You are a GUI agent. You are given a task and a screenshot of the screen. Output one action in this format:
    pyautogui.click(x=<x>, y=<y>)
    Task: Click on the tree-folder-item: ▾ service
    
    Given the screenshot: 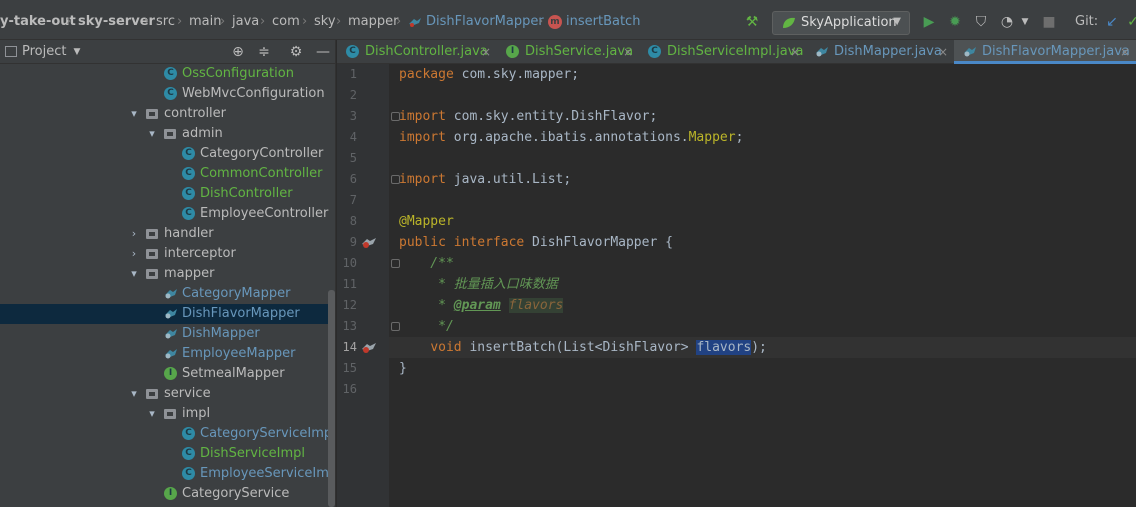 What is the action you would take?
    pyautogui.click(x=164, y=394)
    